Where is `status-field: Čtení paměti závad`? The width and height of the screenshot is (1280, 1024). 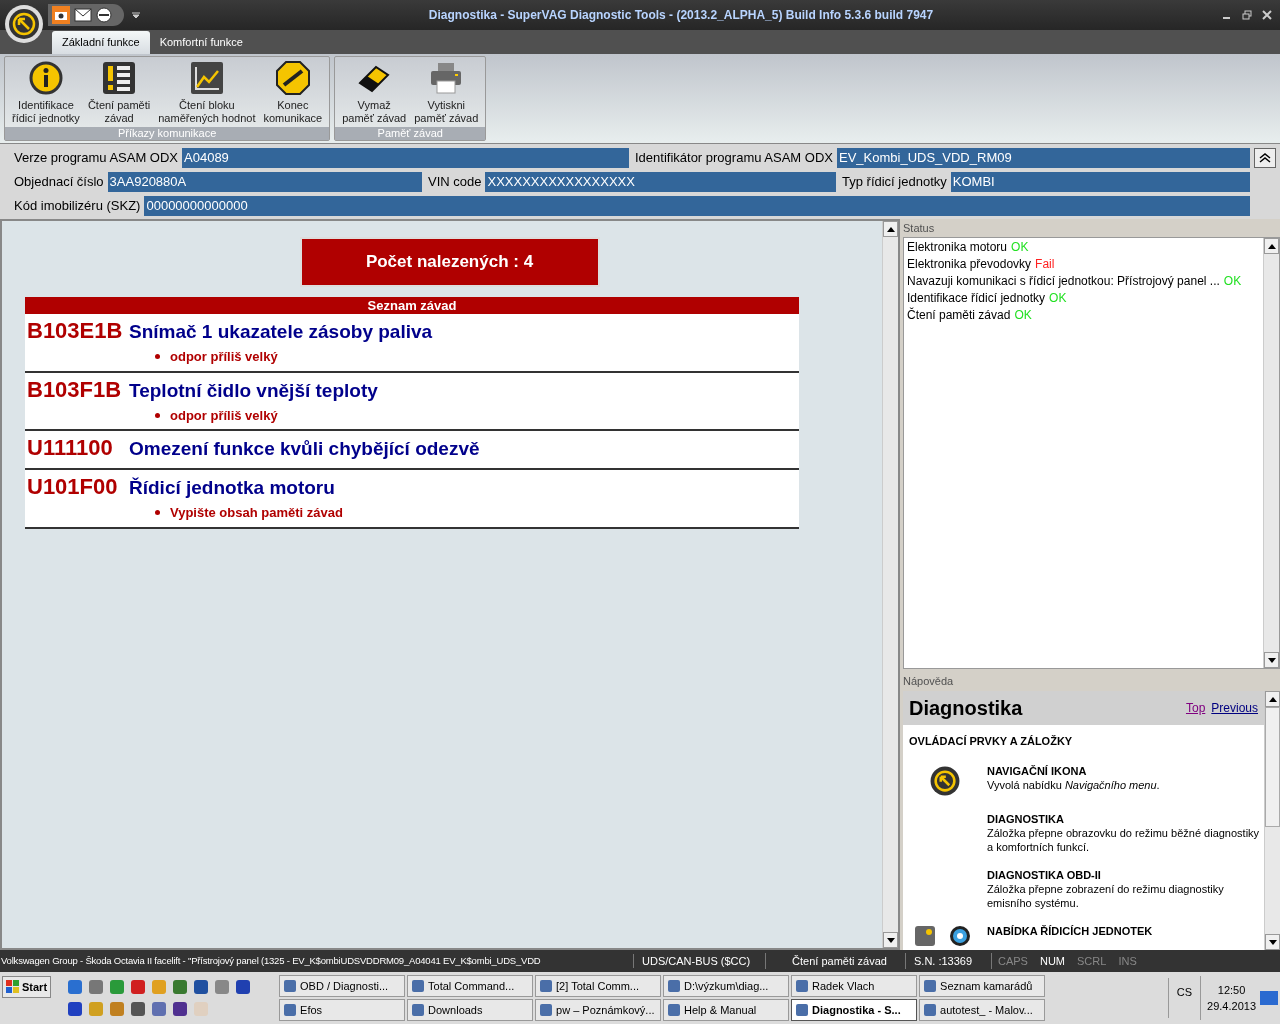
status-field: Čtení paměti závad is located at coordinates (836, 961).